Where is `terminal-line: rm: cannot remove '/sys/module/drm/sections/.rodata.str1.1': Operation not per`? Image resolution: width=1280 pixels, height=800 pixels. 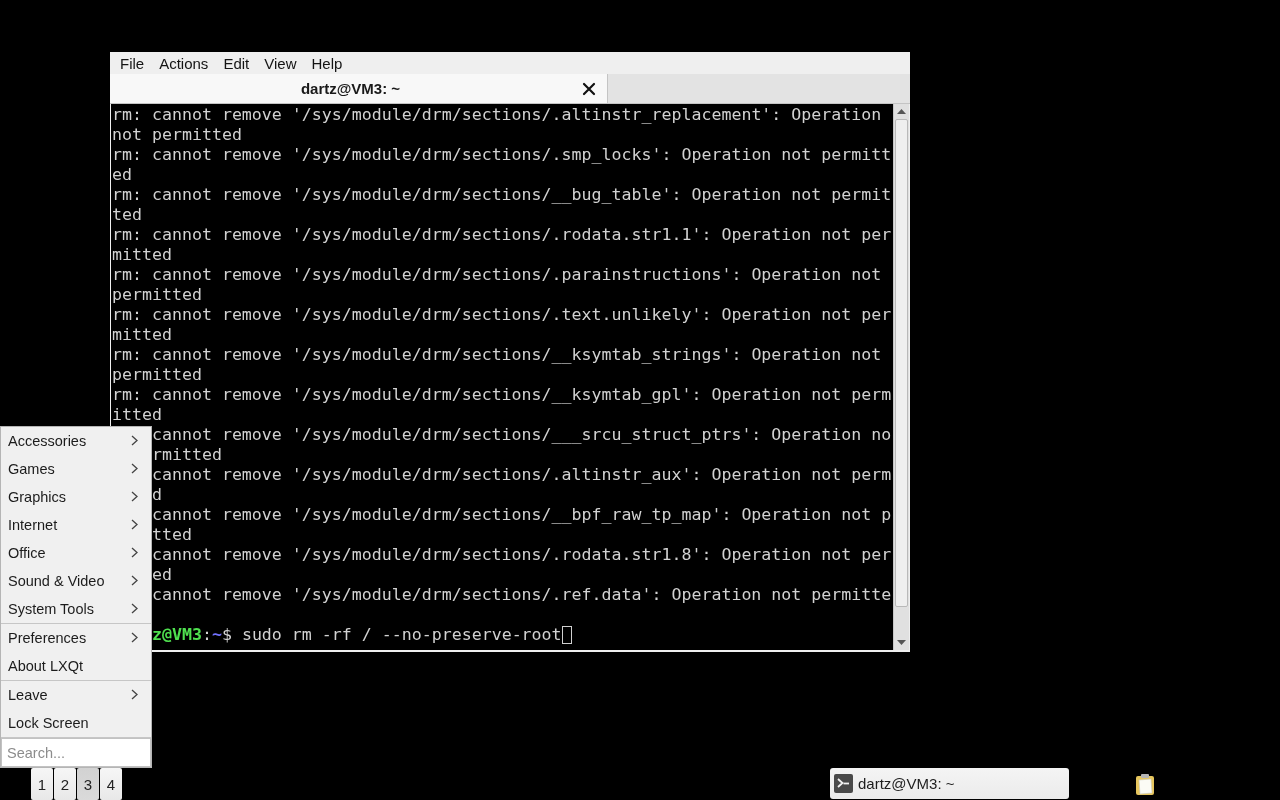
terminal-line: rm: cannot remove '/sys/module/drm/sections/.rodata.str1.1': Operation not per is located at coordinates (502, 235).